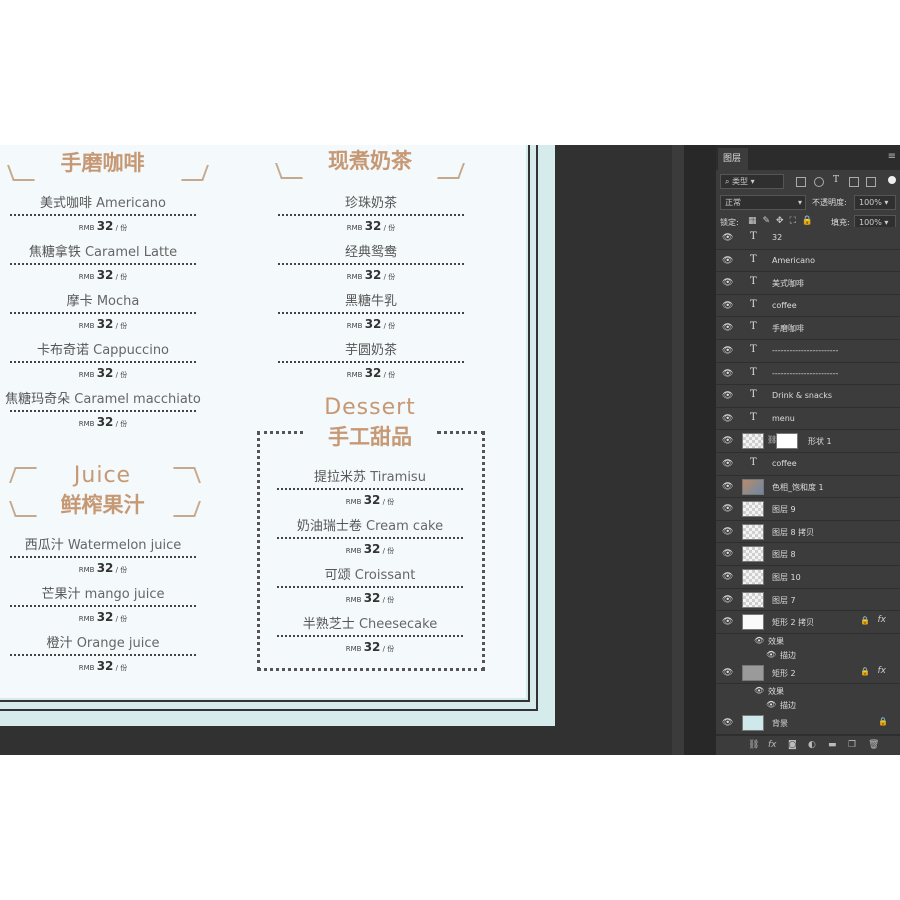 Image resolution: width=900 pixels, height=900 pixels. What do you see at coordinates (753, 745) in the screenshot?
I see `link-layers-icon: ⛓` at bounding box center [753, 745].